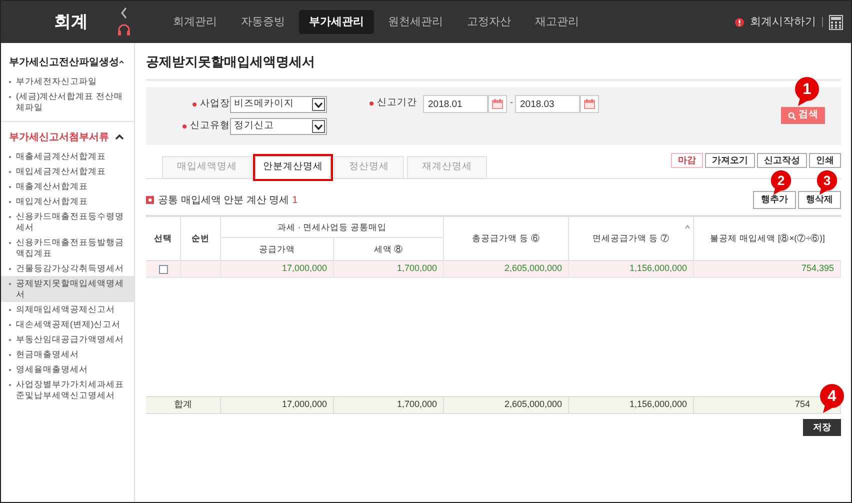 The width and height of the screenshot is (852, 503). I want to click on chevron-left-icon, so click(124, 13).